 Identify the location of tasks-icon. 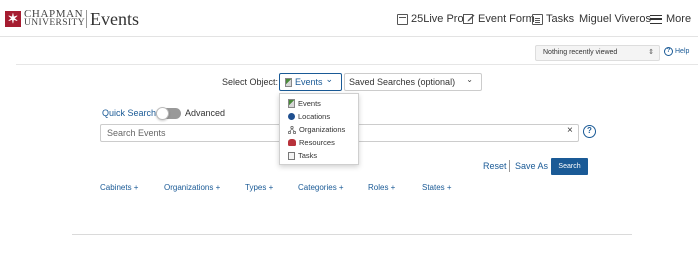
(537, 19).